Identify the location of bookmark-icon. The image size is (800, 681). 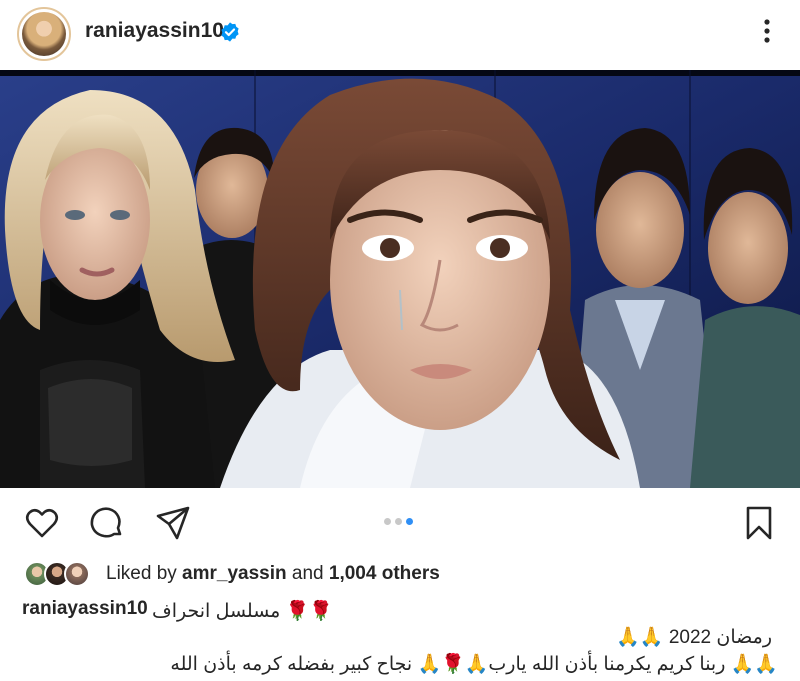
(759, 523).